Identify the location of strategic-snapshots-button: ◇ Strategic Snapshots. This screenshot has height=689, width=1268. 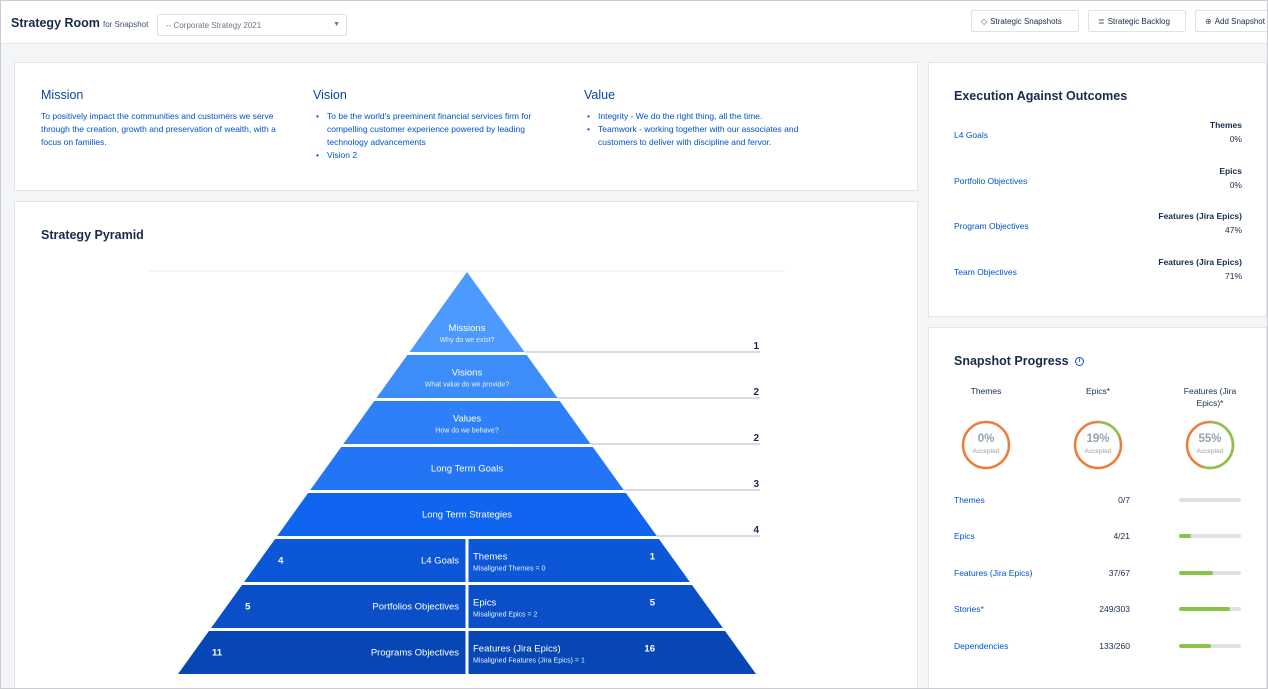
(1025, 21).